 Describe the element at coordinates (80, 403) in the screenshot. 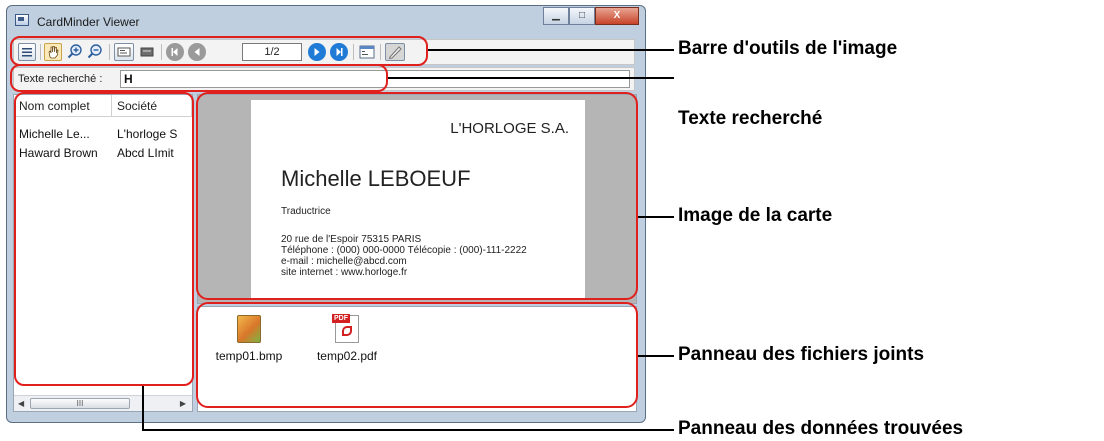

I see `scroll-thumb: III` at that location.